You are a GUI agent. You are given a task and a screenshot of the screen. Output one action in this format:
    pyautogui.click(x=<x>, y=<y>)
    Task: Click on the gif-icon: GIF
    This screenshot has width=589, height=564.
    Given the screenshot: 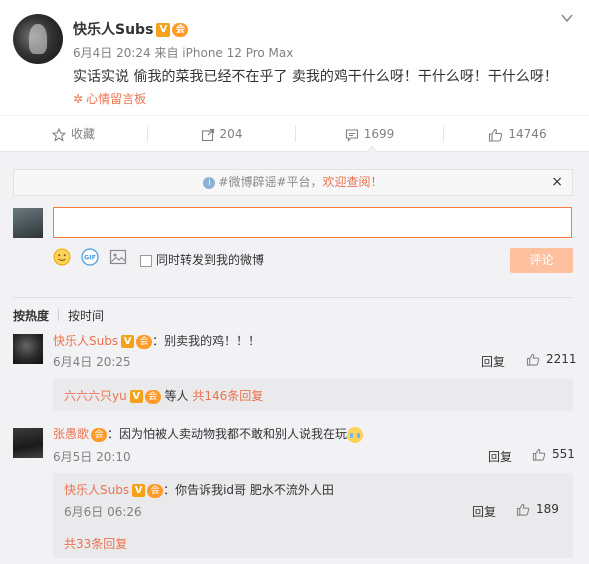 What is the action you would take?
    pyautogui.click(x=90, y=257)
    